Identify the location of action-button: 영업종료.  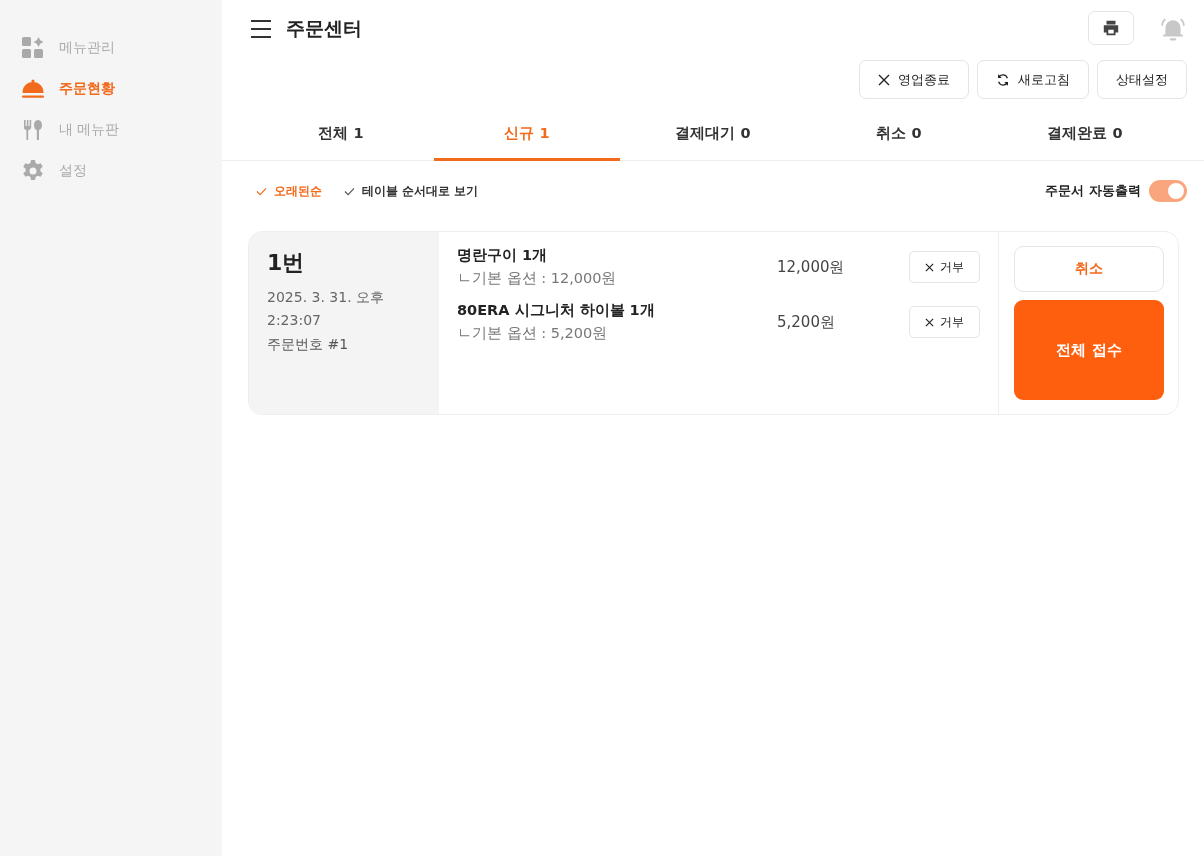
(914, 79).